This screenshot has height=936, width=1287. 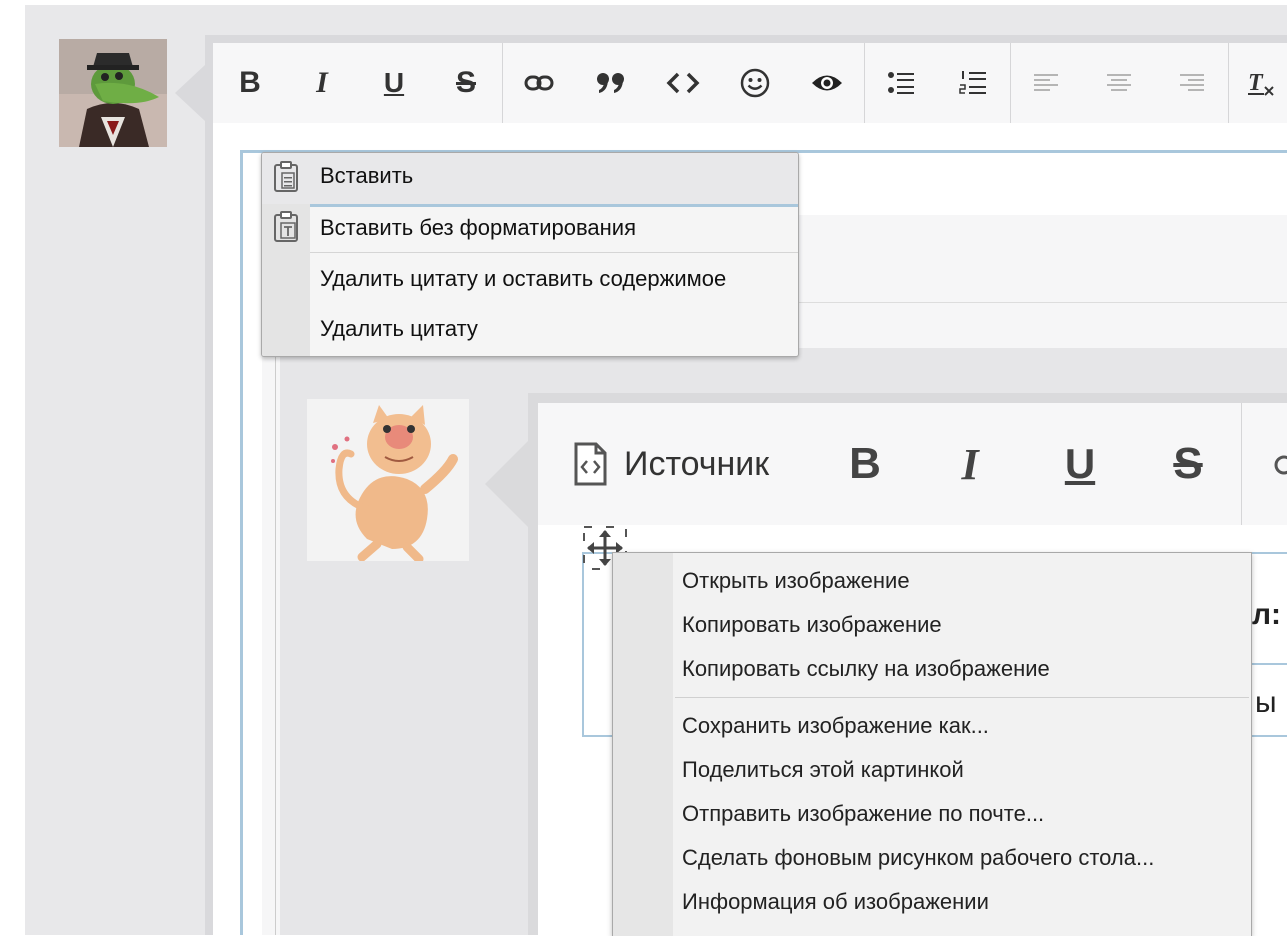 I want to click on menu-item-copy-image-link: Копировать ссылку на изображение, so click(x=962, y=669).